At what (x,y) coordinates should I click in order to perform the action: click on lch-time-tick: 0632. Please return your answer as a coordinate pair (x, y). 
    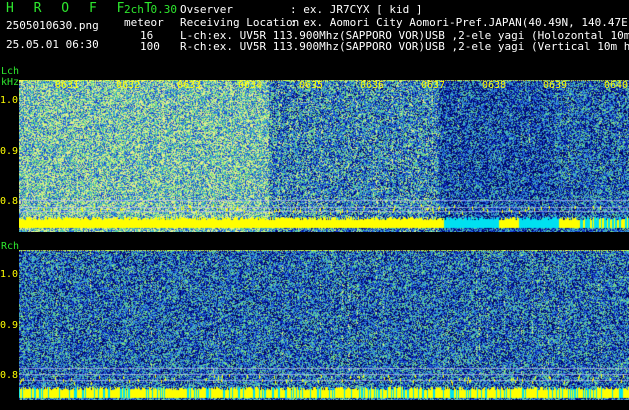
    Looking at the image, I should click on (128, 85).